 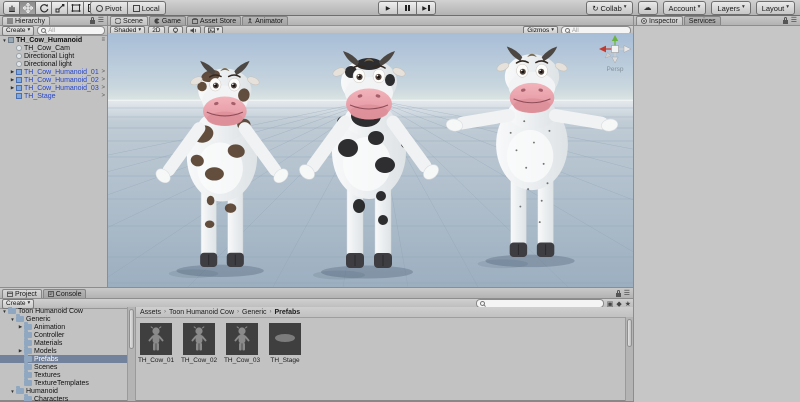 I want to click on scale-tool-button, so click(x=59, y=8).